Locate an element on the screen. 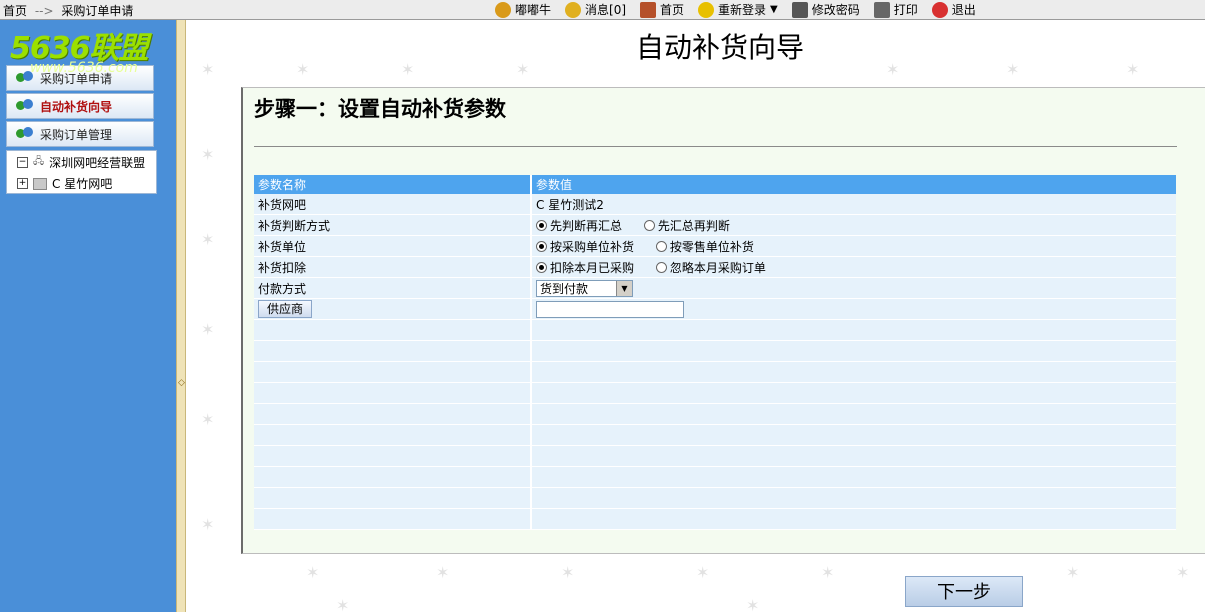 The height and width of the screenshot is (615, 1205). toolbar-user: 嘟嘟牛 is located at coordinates (523, 9).